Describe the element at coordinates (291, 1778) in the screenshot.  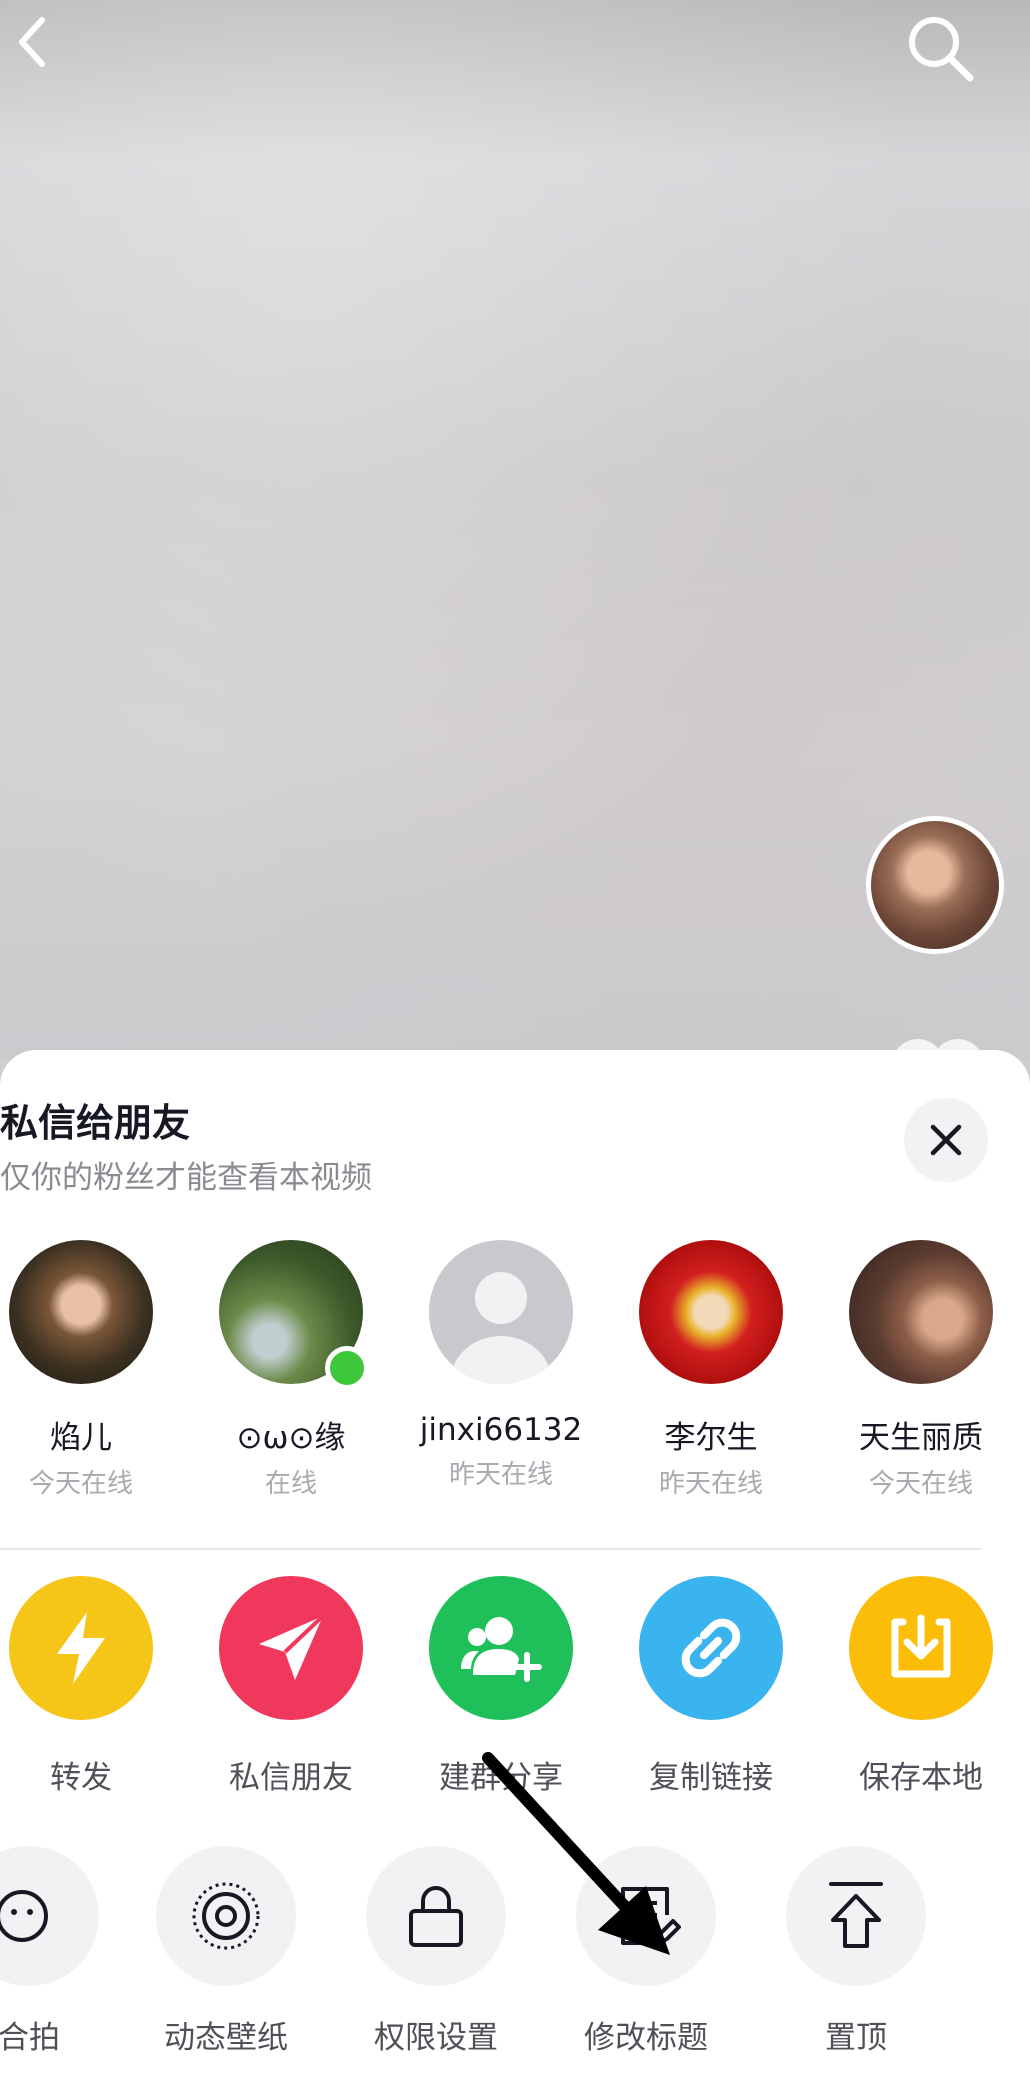
I see `share-label: 私信朋友` at that location.